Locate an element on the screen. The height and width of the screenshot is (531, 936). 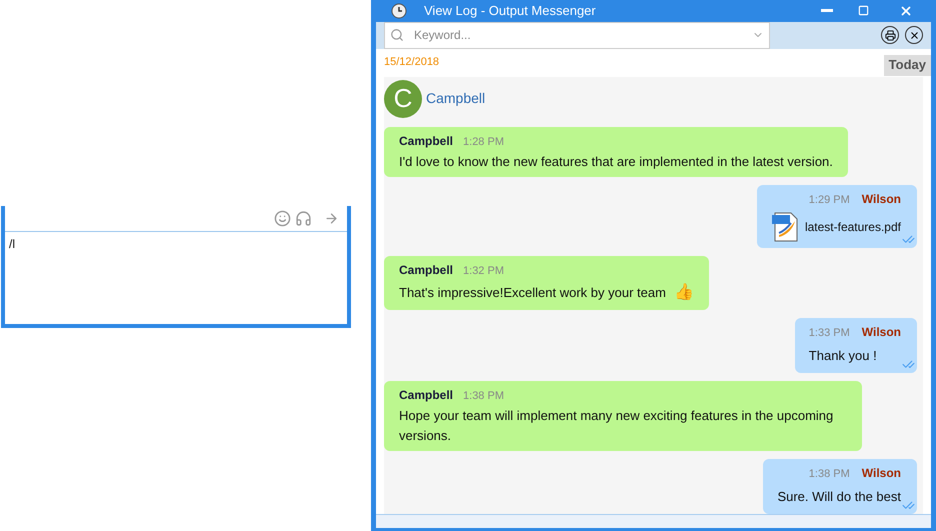
emoji-icon is located at coordinates (282, 218).